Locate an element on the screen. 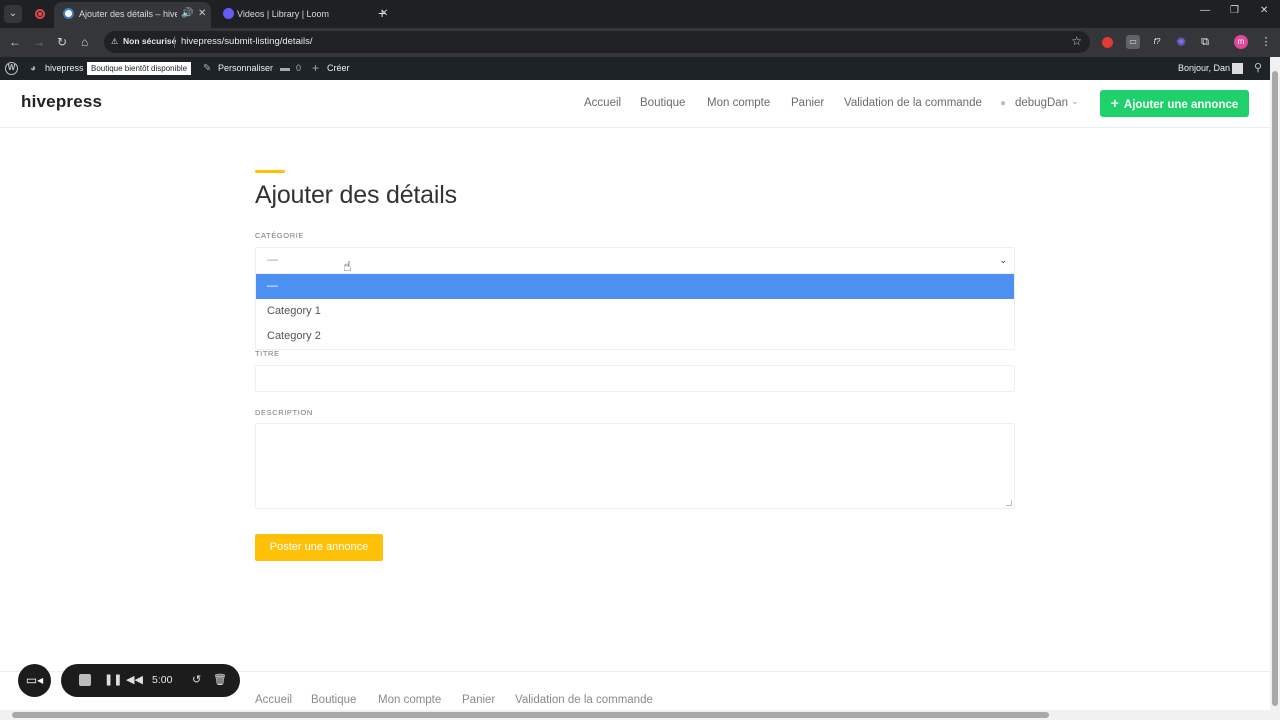 The width and height of the screenshot is (1280, 720). category-option: Category 2 is located at coordinates (635, 336).